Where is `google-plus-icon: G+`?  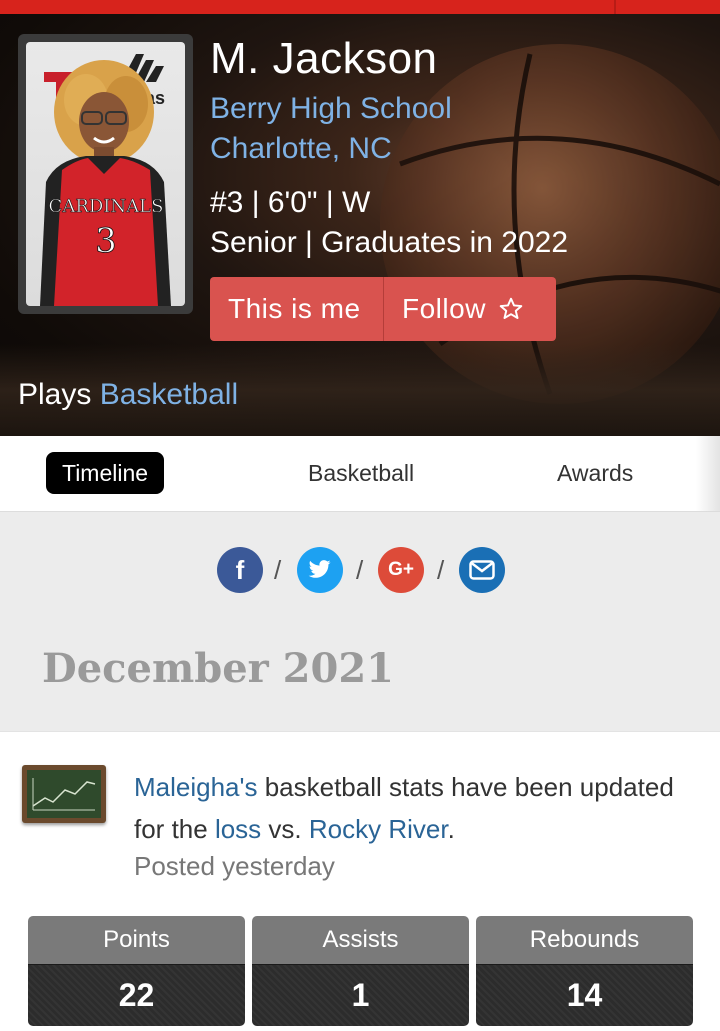 google-plus-icon: G+ is located at coordinates (401, 570).